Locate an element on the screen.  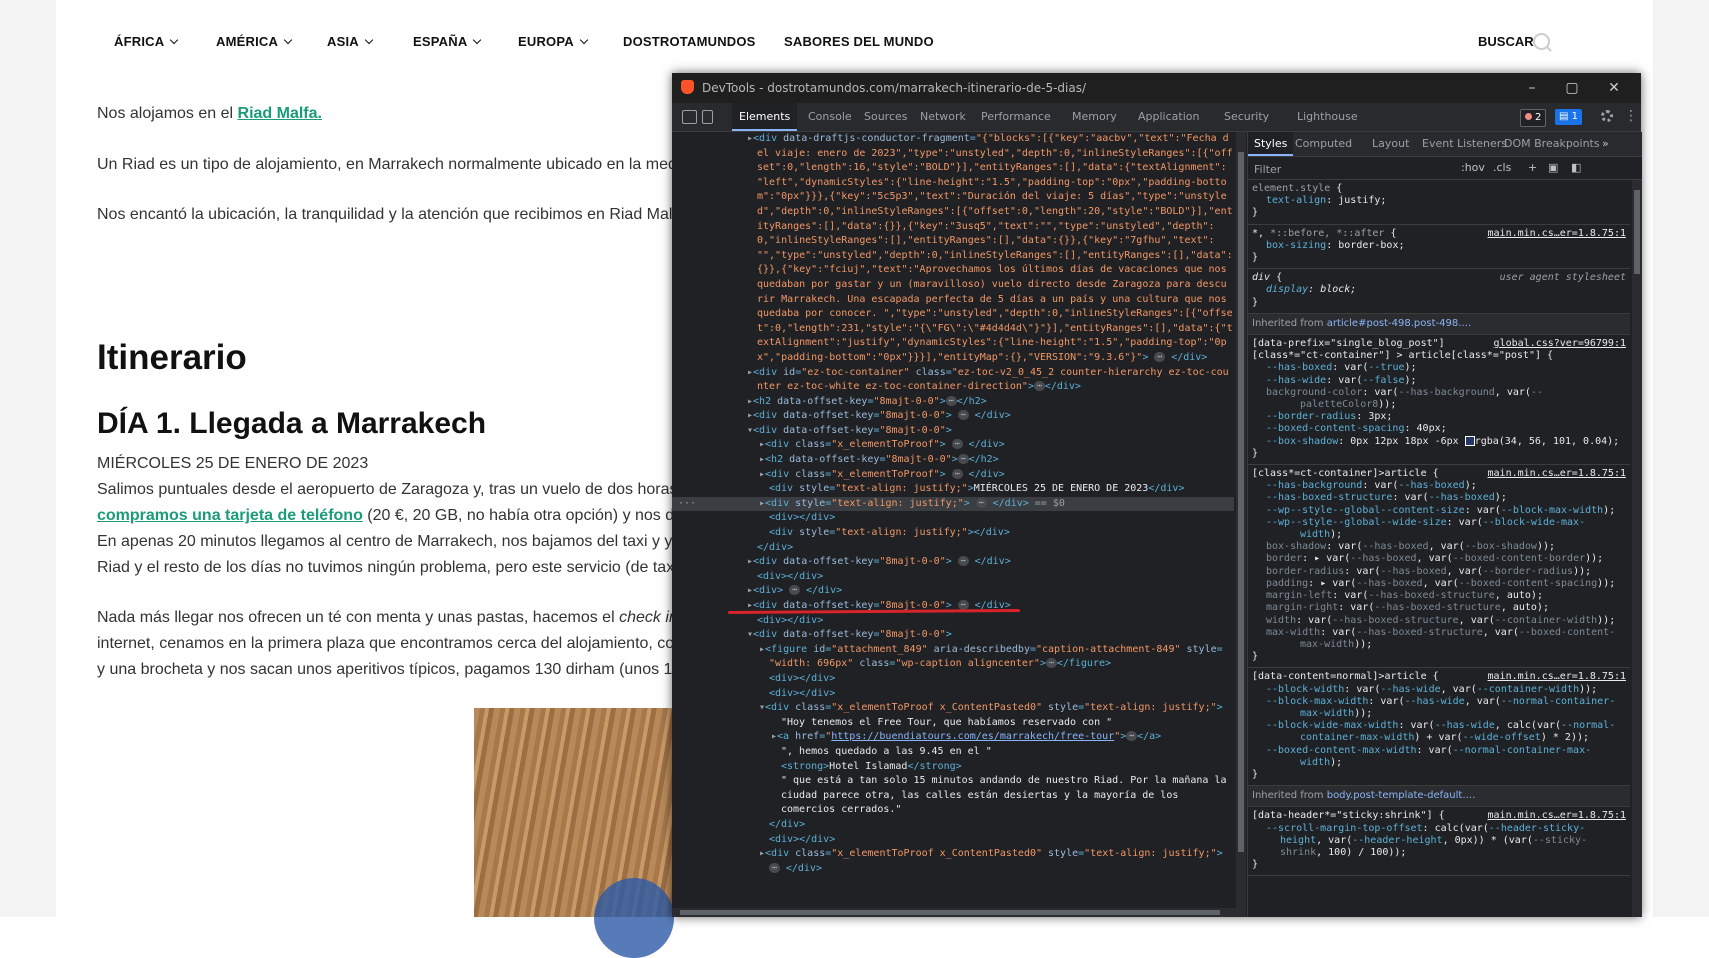
minimize-icon: – is located at coordinates (1532, 88).